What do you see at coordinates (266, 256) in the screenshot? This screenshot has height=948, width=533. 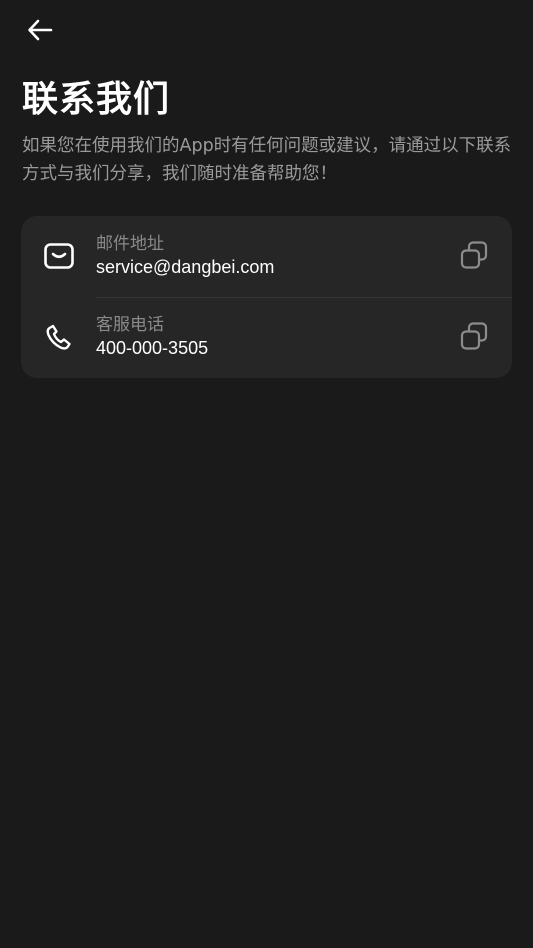 I see `contact-row-email: 邮件地址 service@dangbei.com` at bounding box center [266, 256].